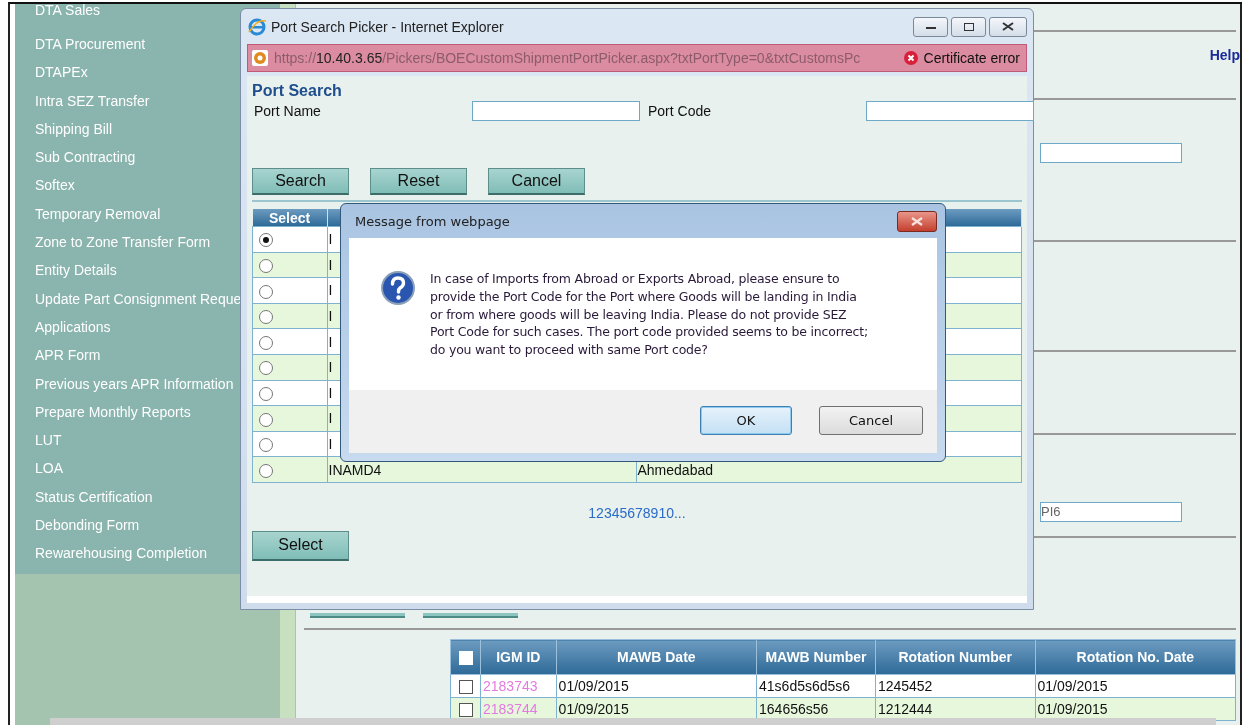  I want to click on form-button: Search, so click(300, 181).